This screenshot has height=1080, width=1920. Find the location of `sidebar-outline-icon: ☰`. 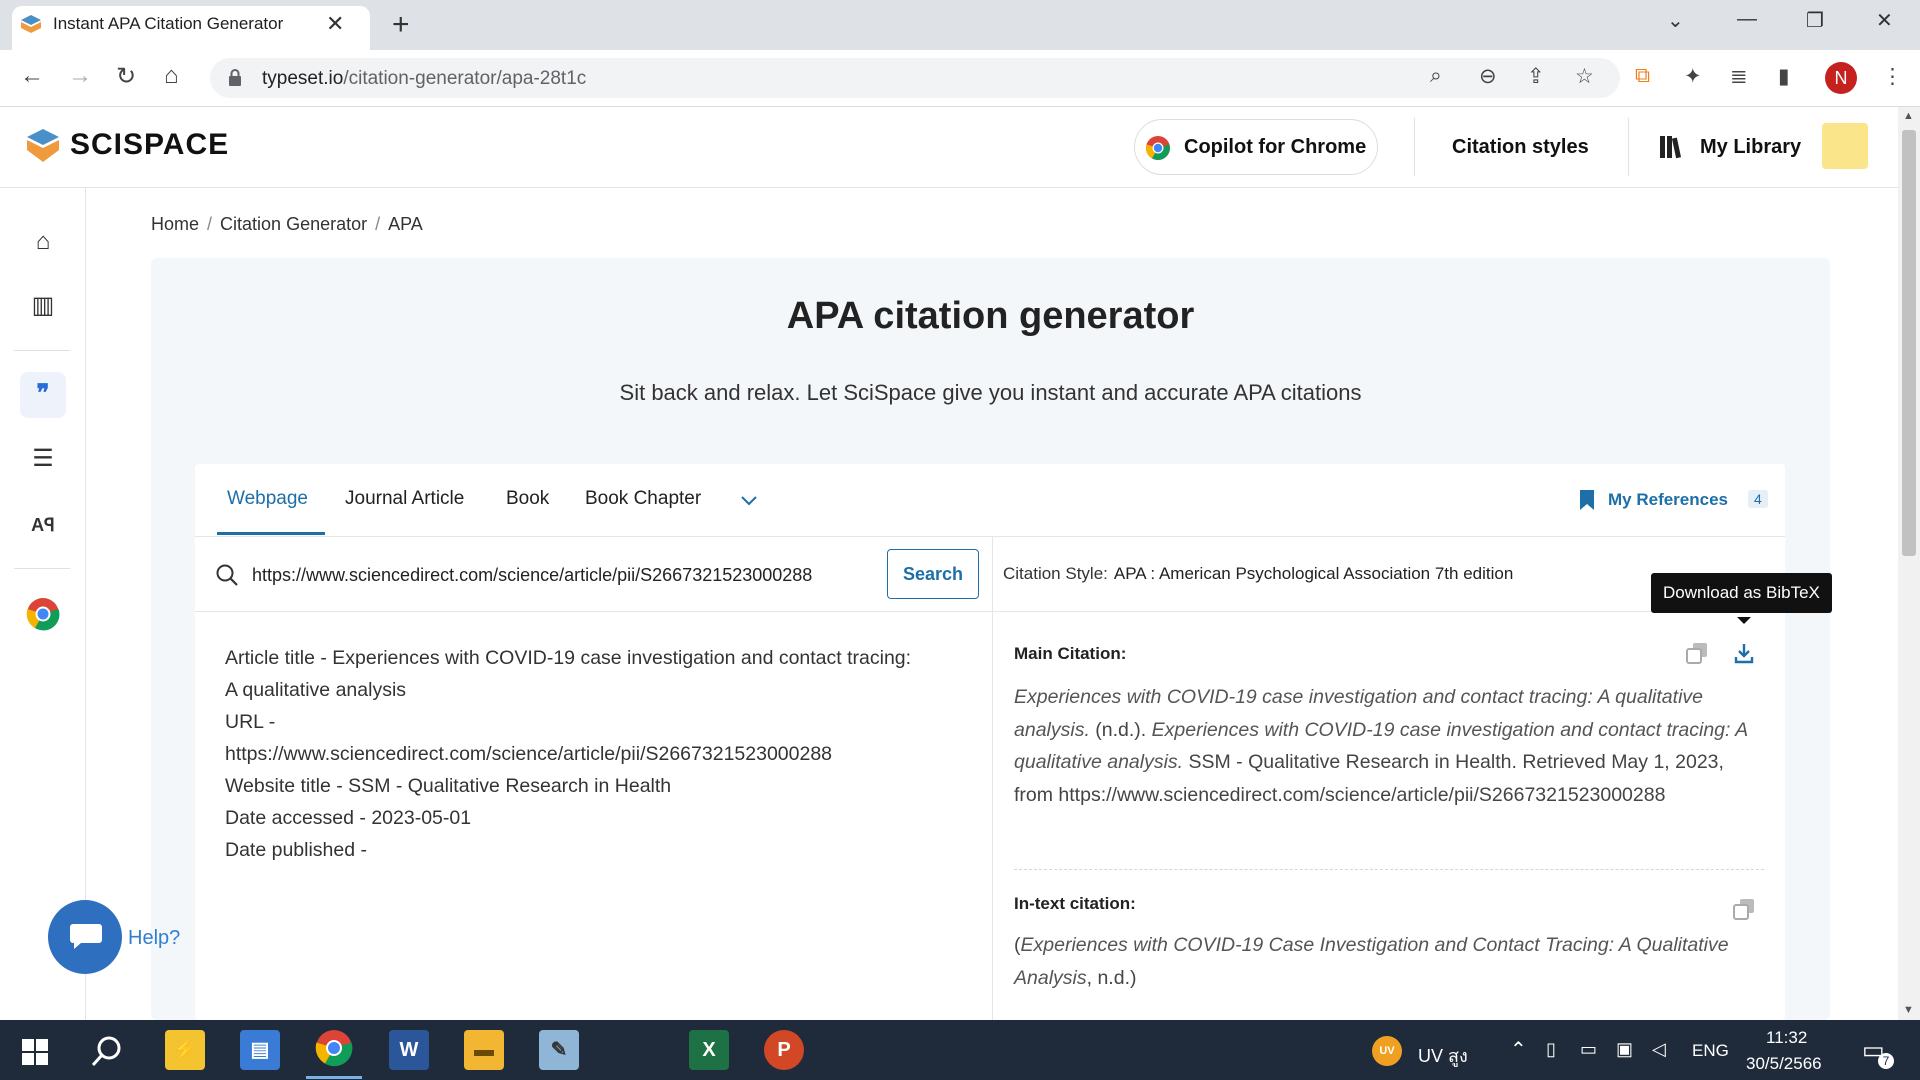

sidebar-outline-icon: ☰ is located at coordinates (43, 459).